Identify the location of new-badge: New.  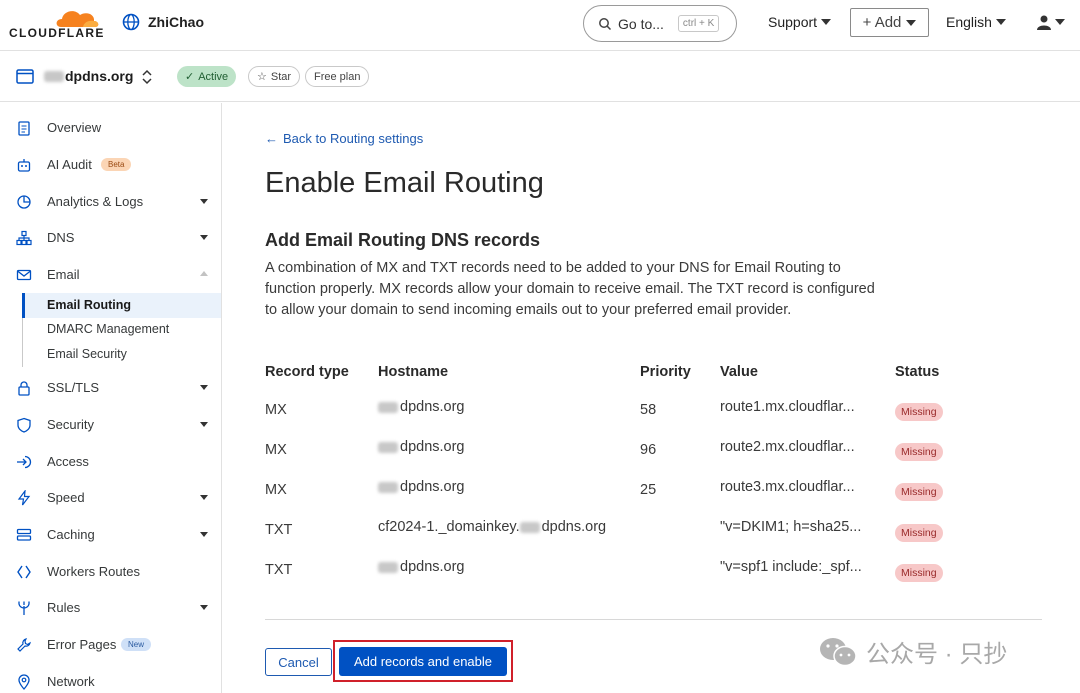
(136, 644).